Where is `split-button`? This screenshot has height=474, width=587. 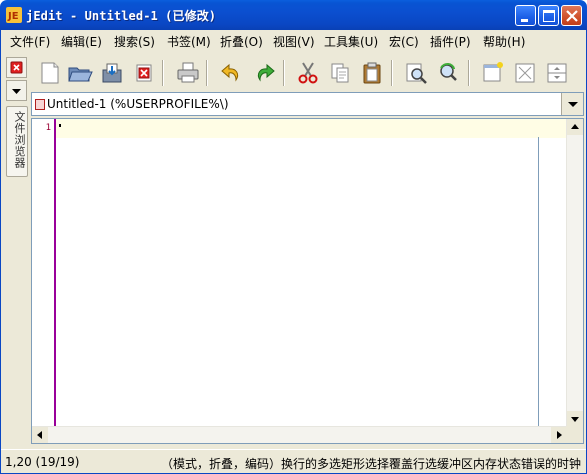 split-button is located at coordinates (557, 73).